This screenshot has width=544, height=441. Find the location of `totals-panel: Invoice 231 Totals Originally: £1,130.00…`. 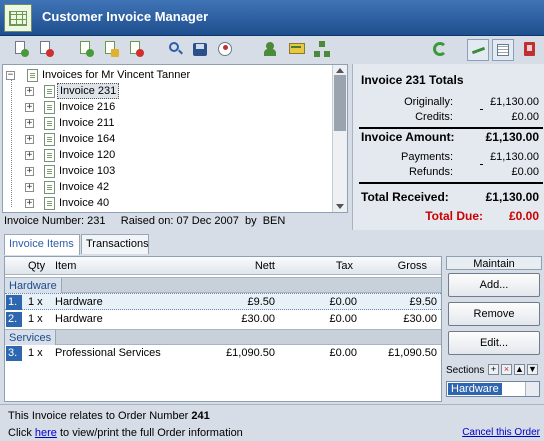

totals-panel: Invoice 231 Totals Originally: £1,130.00… is located at coordinates (448, 147).